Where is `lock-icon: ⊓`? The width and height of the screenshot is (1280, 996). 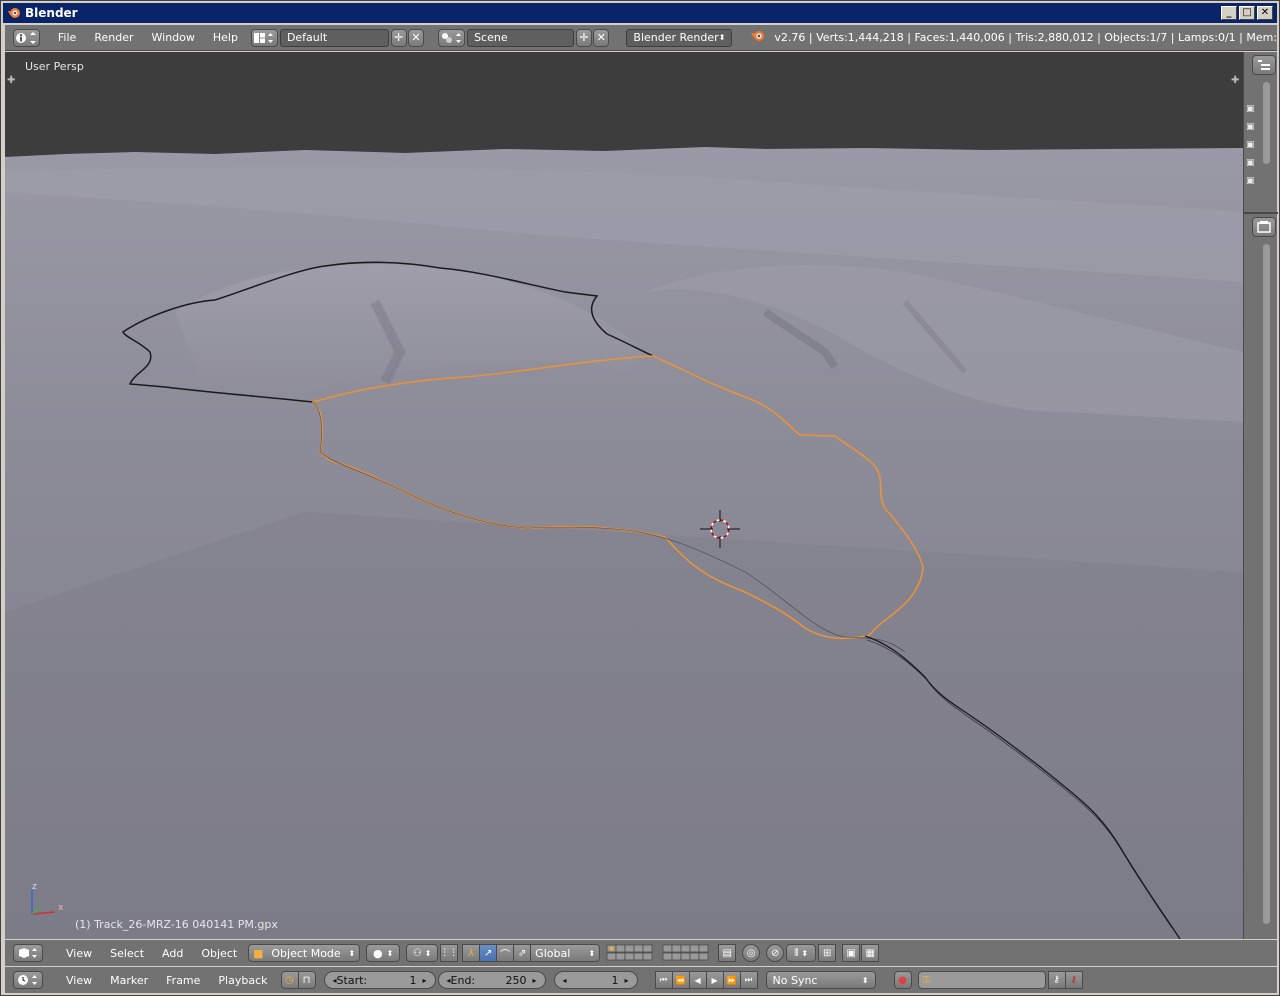
lock-icon: ⊓ is located at coordinates (306, 980).